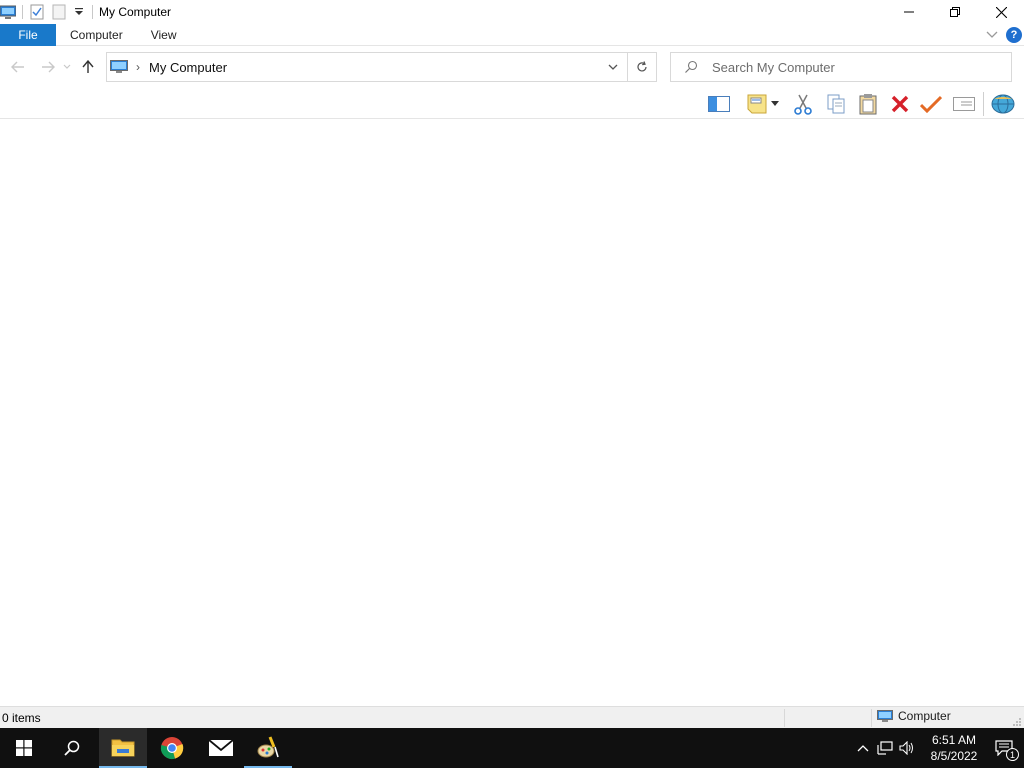 This screenshot has height=768, width=1024. I want to click on forward-button, so click(48, 67).